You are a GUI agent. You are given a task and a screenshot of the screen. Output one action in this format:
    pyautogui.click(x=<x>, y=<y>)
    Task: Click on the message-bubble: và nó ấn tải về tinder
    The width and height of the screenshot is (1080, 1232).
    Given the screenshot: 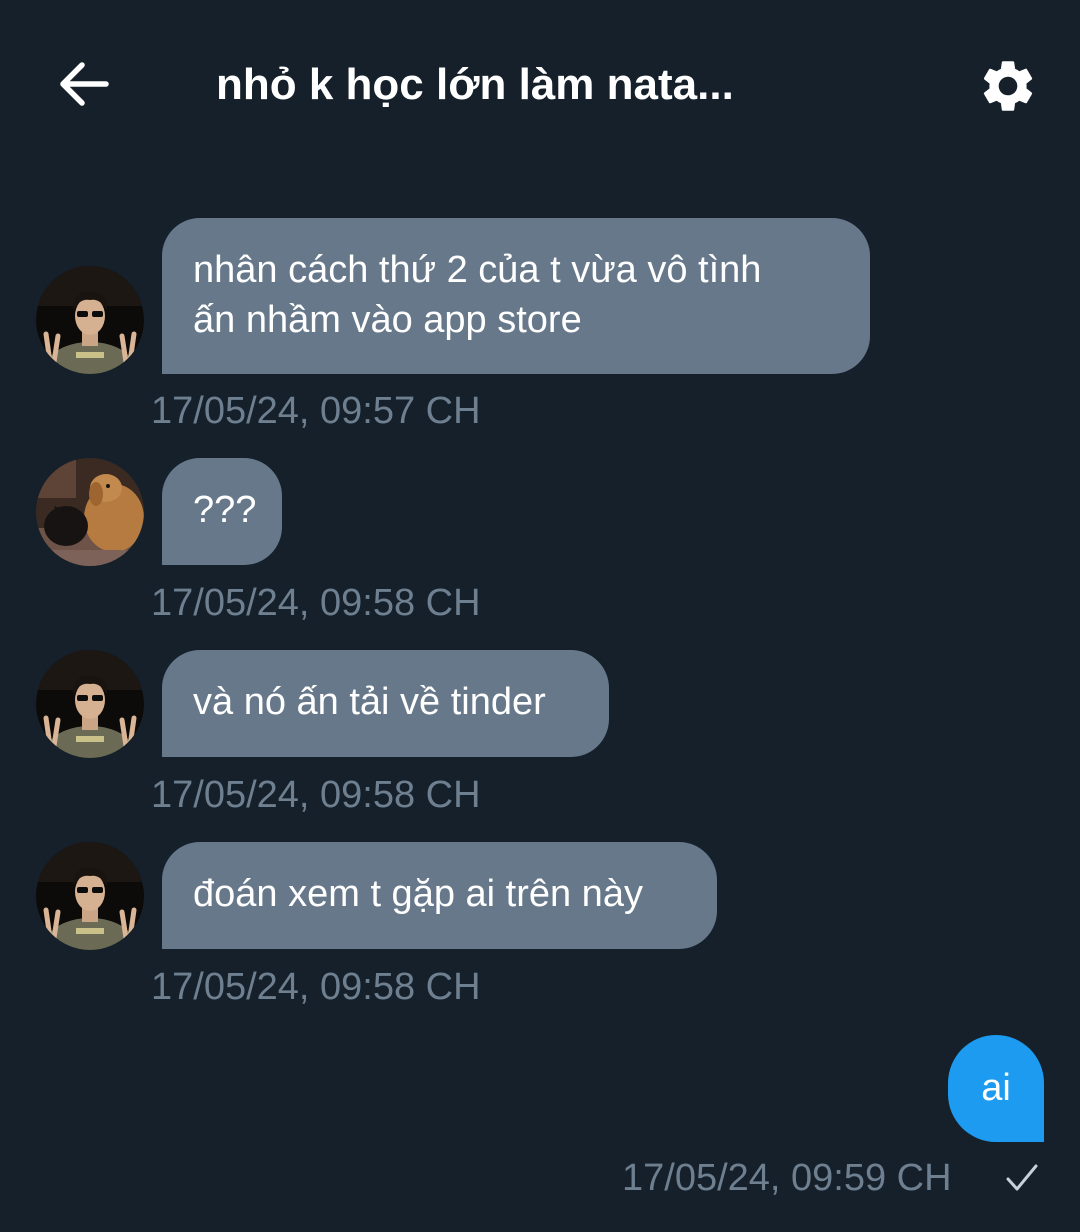 What is the action you would take?
    pyautogui.click(x=385, y=703)
    